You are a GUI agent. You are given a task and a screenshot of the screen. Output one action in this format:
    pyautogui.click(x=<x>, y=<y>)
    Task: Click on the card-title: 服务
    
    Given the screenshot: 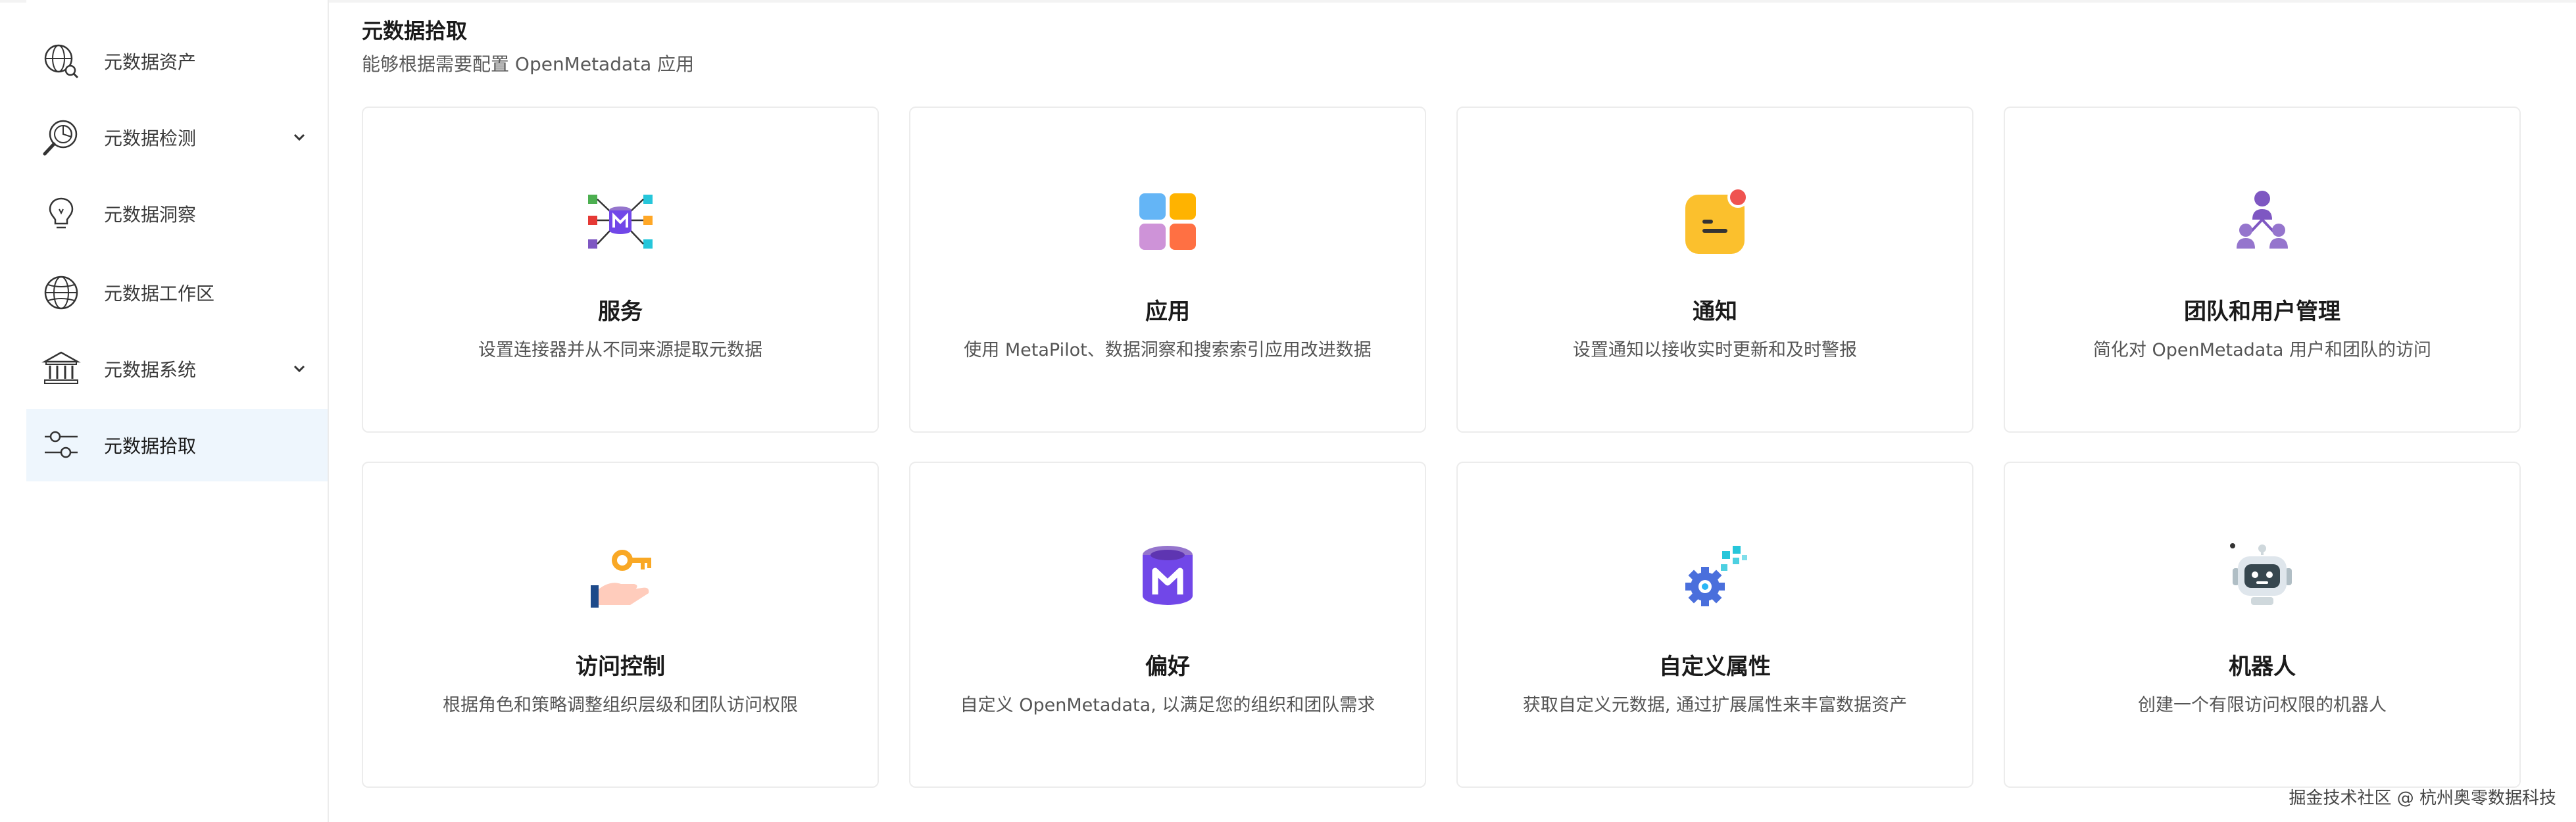 What is the action you would take?
    pyautogui.click(x=620, y=312)
    